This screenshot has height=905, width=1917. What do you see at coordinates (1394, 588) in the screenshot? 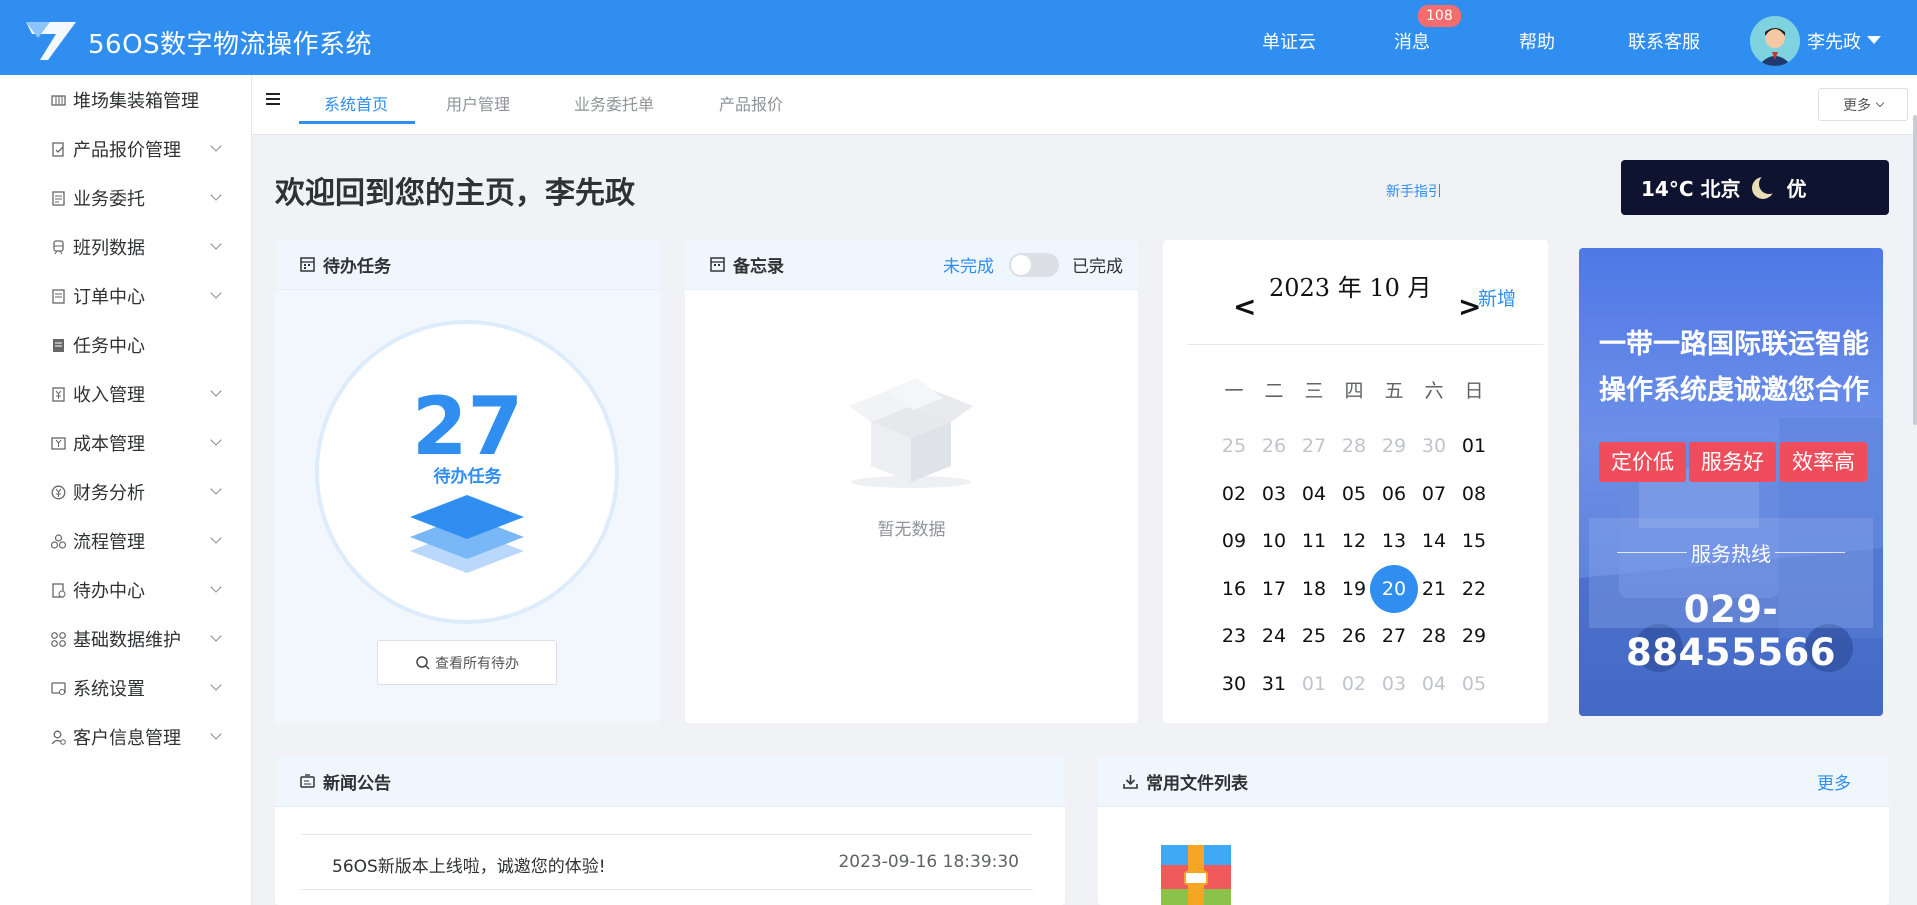
I see `calendar-day-today: 20` at bounding box center [1394, 588].